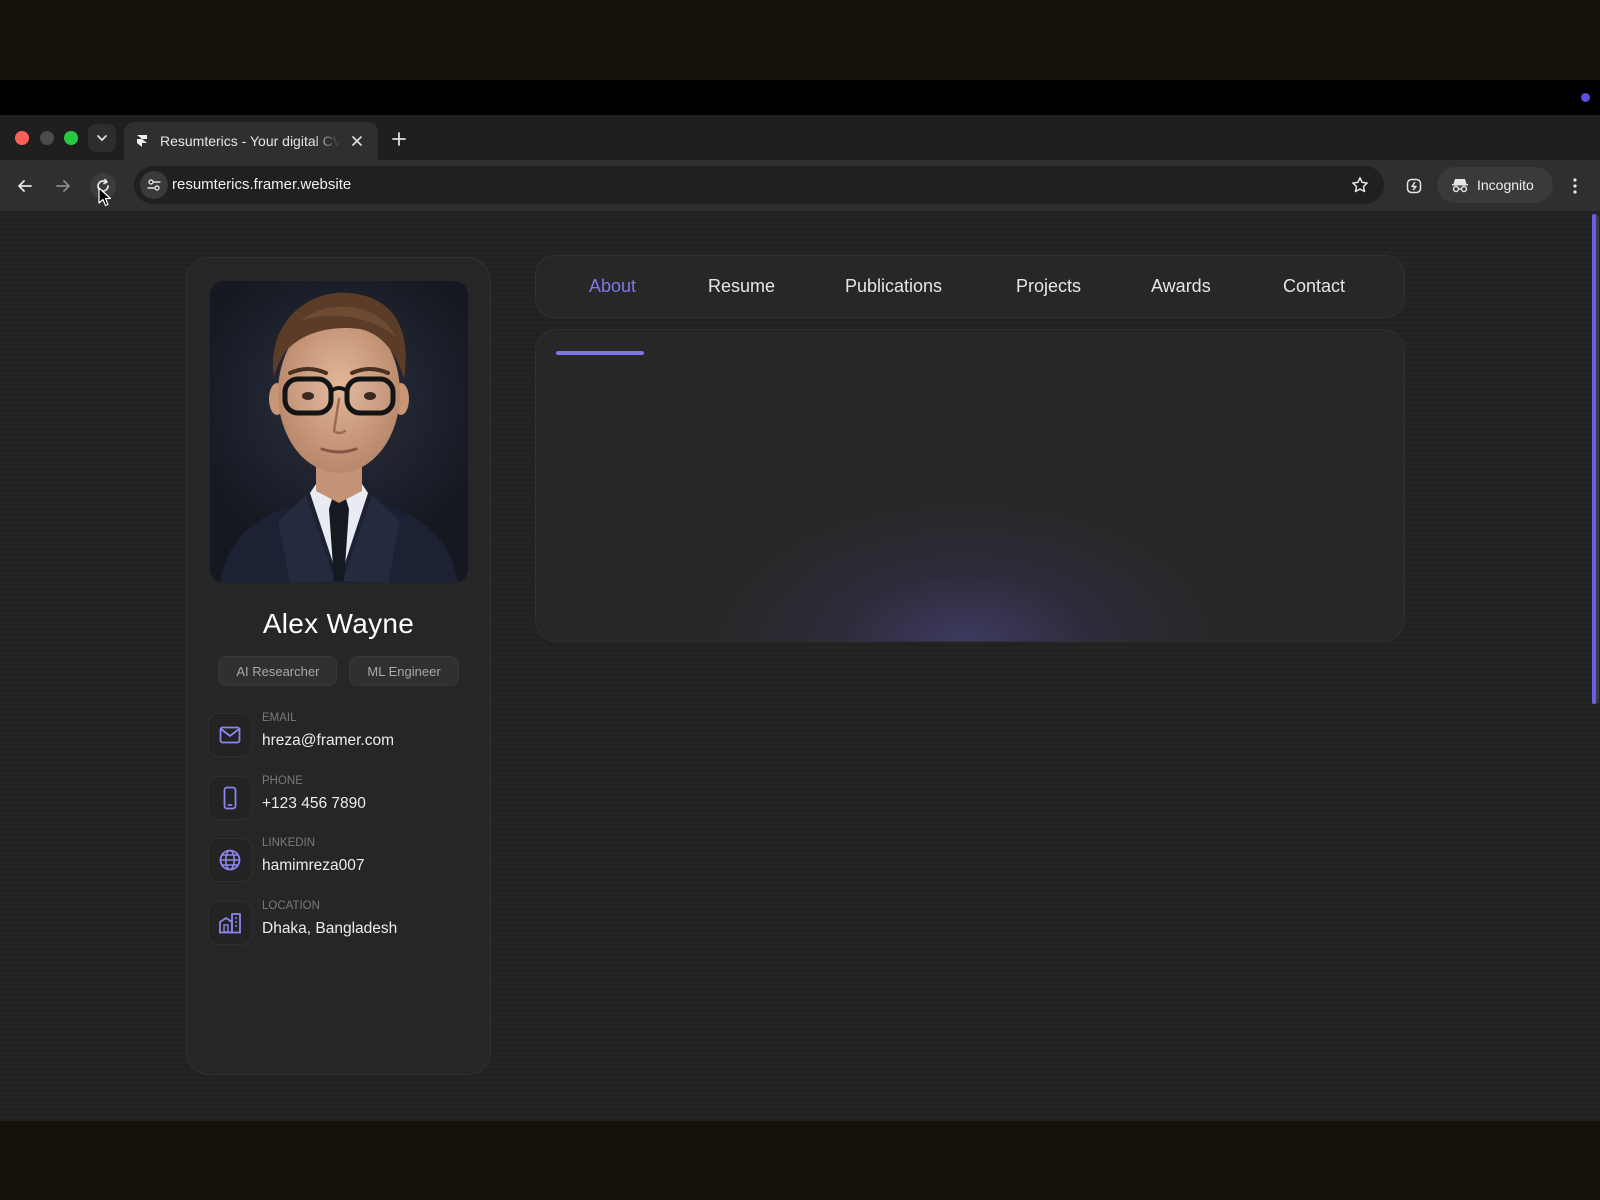  I want to click on arrow-right-icon, so click(63, 186).